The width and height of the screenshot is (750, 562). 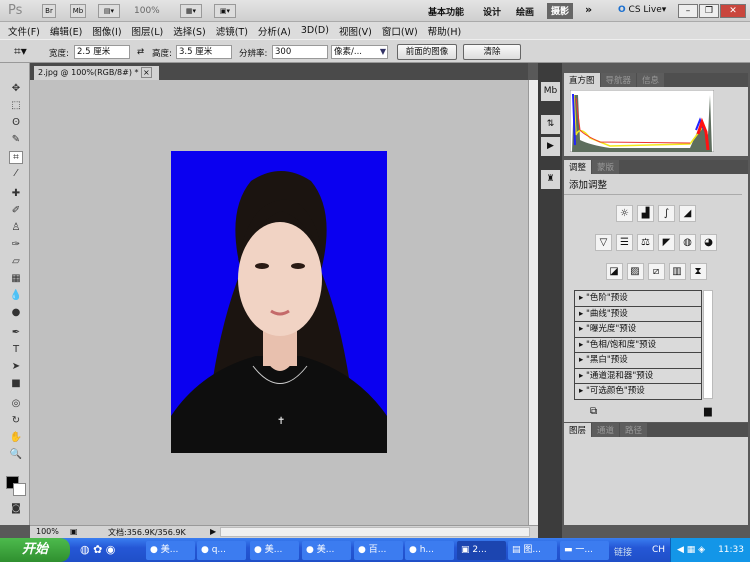 What do you see at coordinates (638, 376) in the screenshot?
I see `preset-channel-mixer: ▸ "通道混和器"预设` at bounding box center [638, 376].